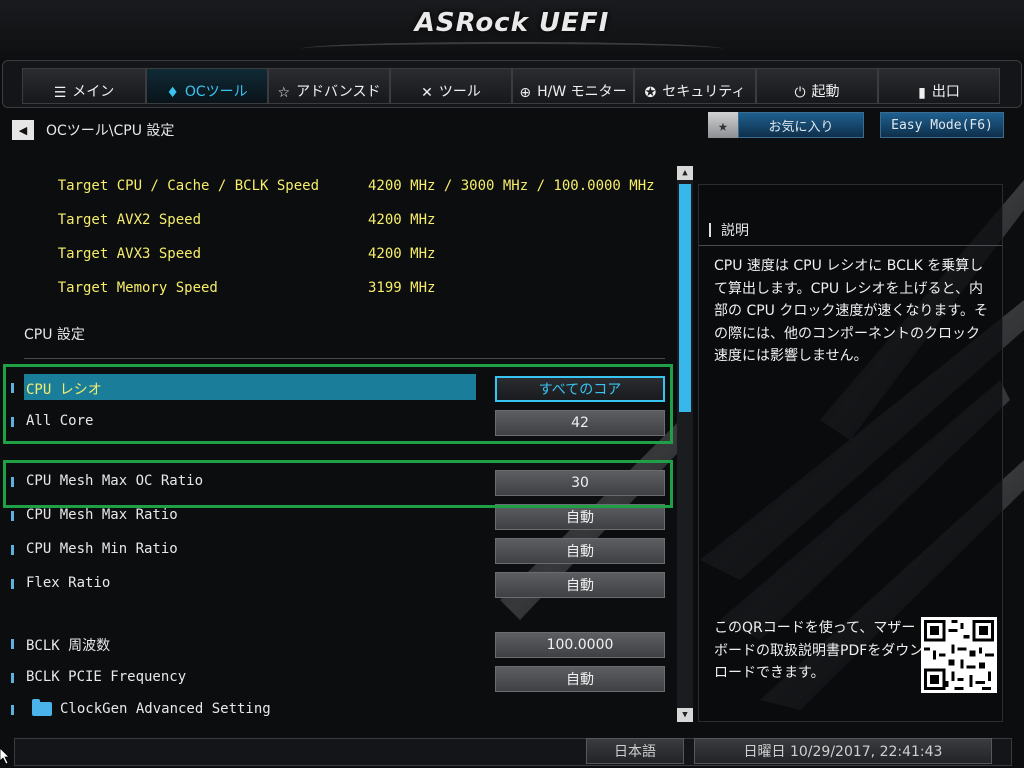  Describe the element at coordinates (459, 92) in the screenshot. I see `tab-label: ツール` at that location.